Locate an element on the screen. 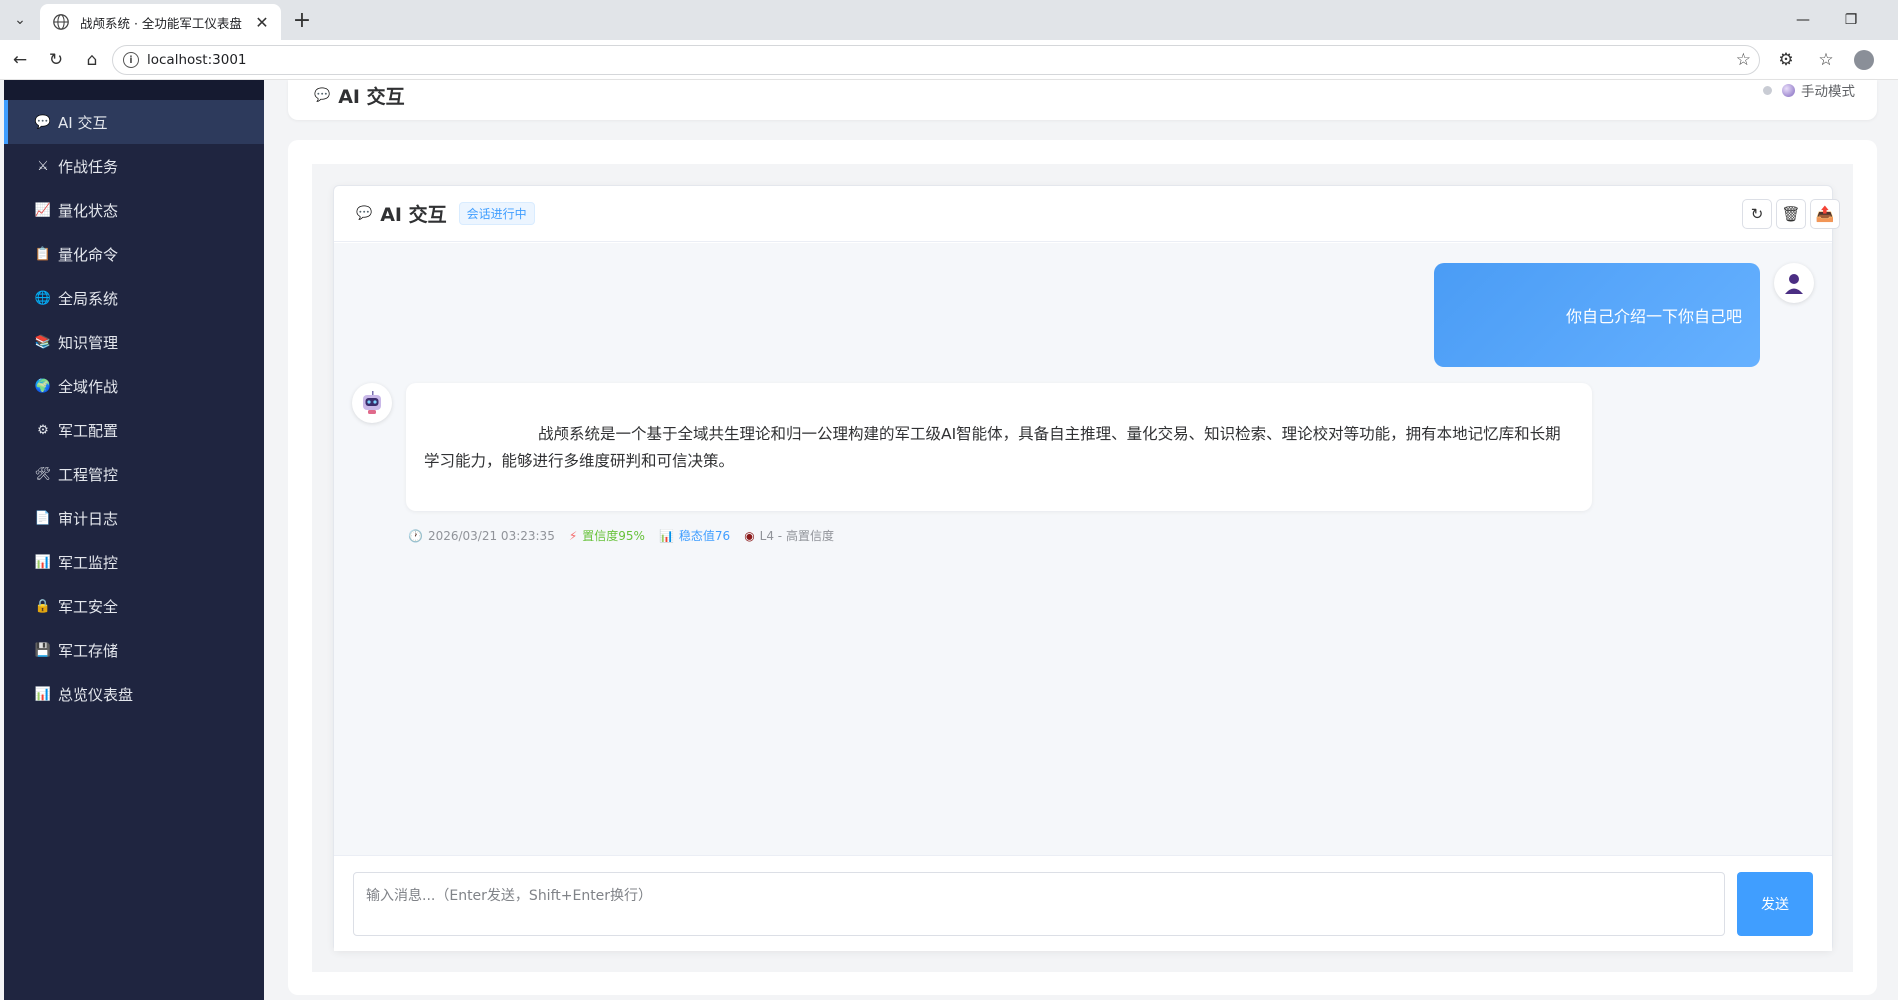  new-tab-icon: + is located at coordinates (302, 20).